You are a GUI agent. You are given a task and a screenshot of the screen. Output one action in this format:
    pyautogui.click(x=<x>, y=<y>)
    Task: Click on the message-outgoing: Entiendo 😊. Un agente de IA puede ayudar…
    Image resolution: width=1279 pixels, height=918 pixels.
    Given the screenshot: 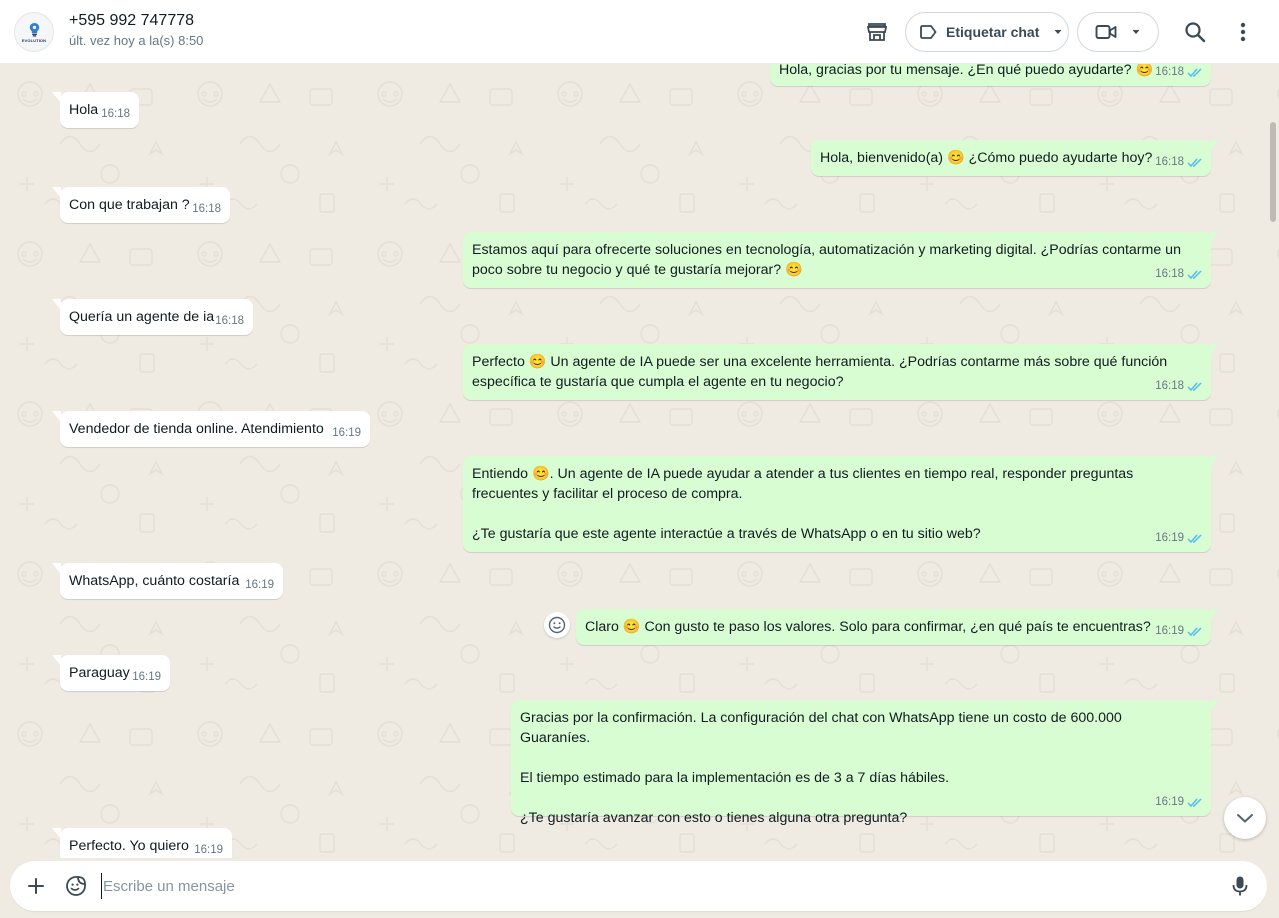 What is the action you would take?
    pyautogui.click(x=841, y=504)
    